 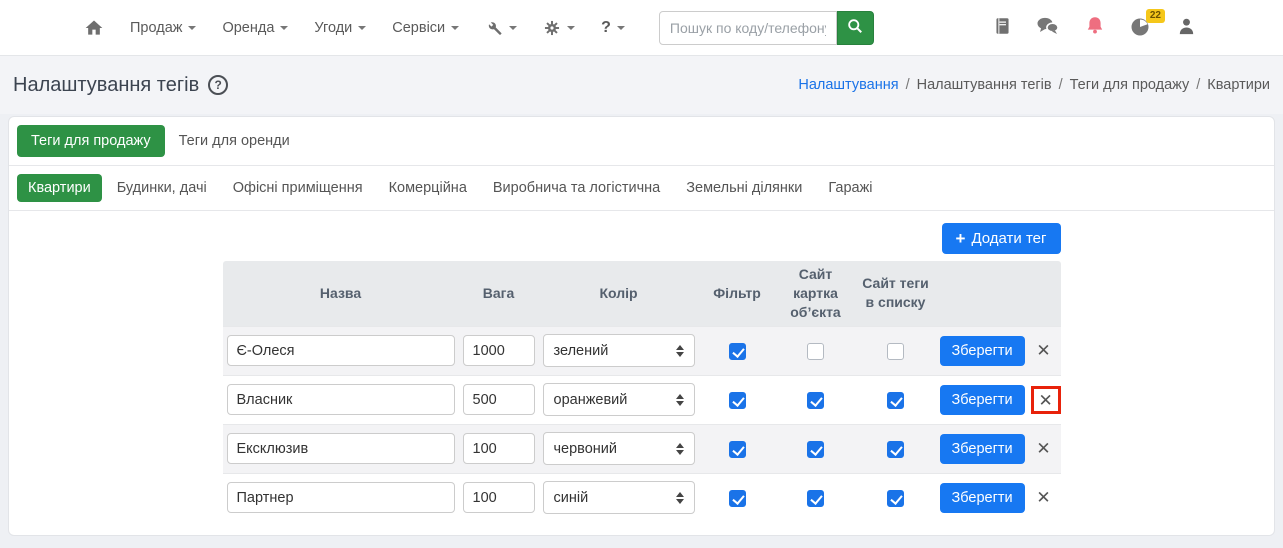 I want to click on table-row: синій Зберегти ✕, so click(x=641, y=497).